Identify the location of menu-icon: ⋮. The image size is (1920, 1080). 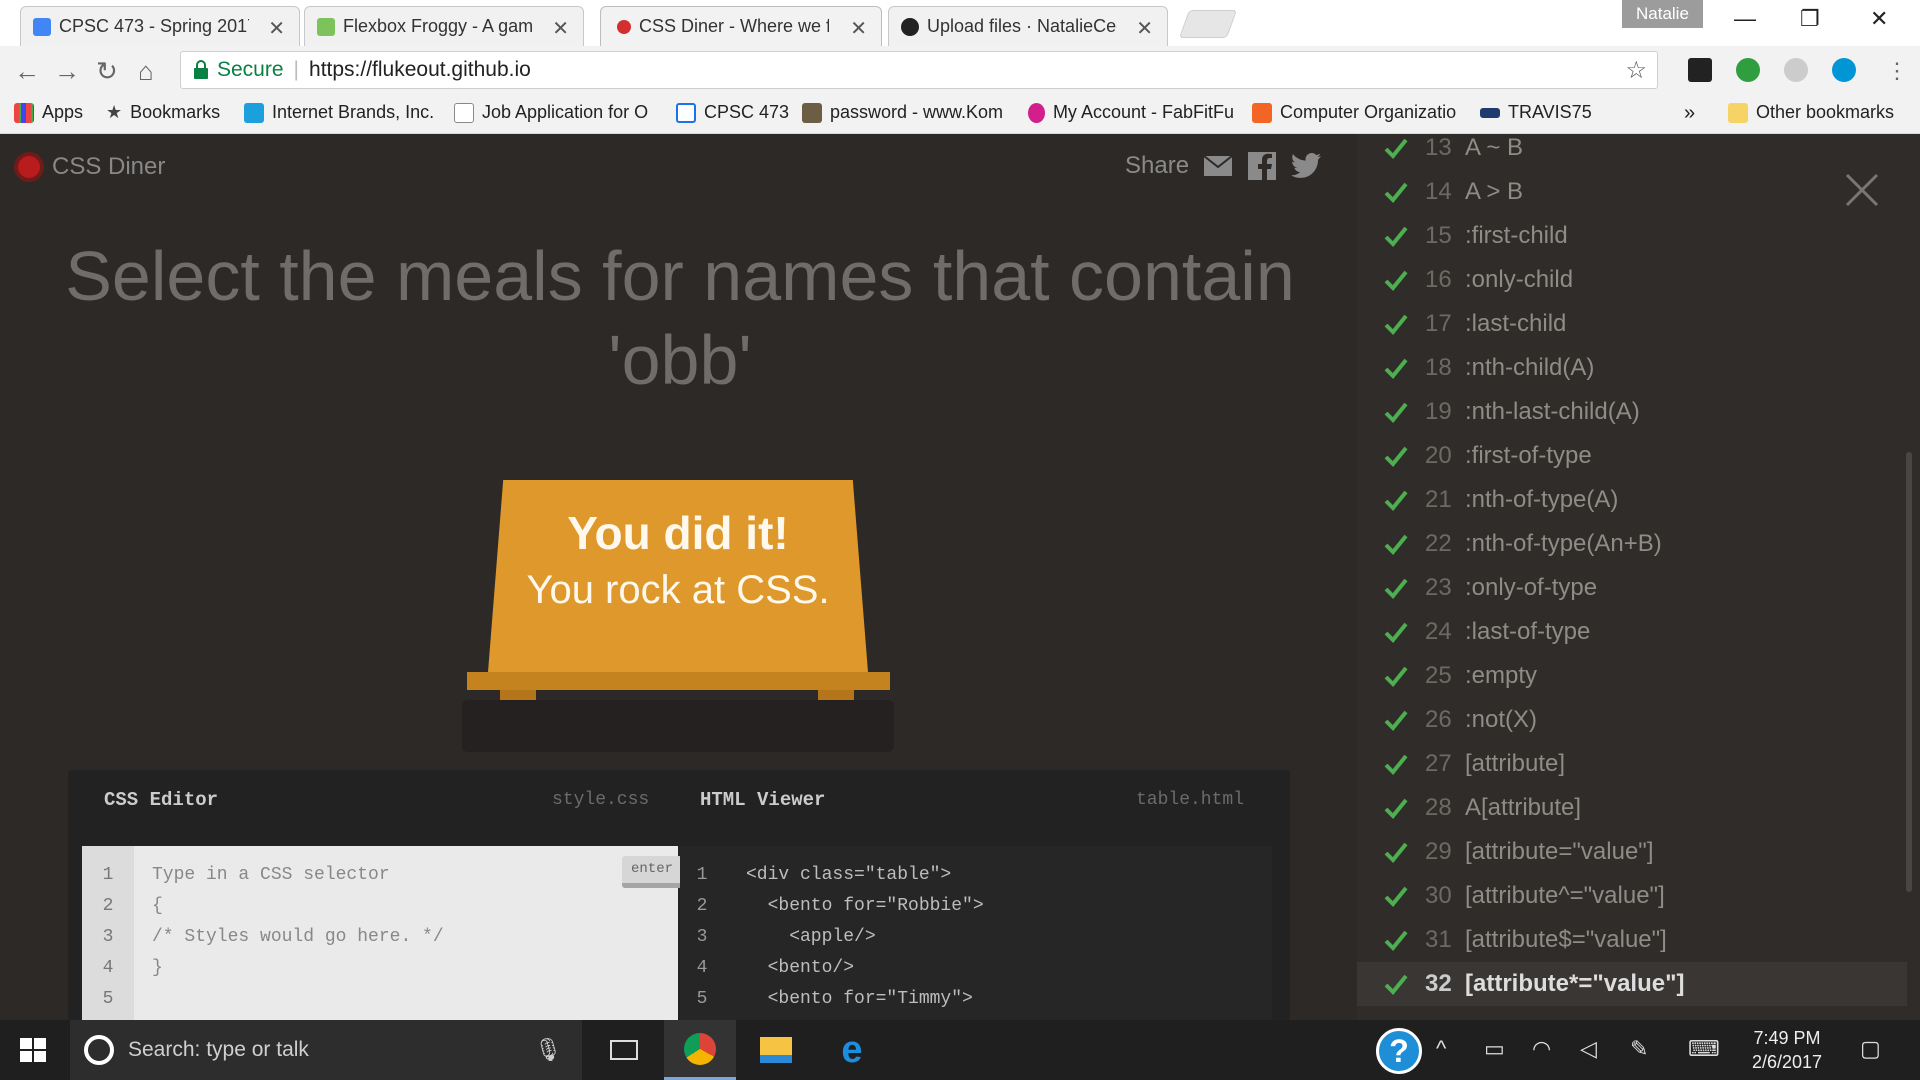
(1897, 71).